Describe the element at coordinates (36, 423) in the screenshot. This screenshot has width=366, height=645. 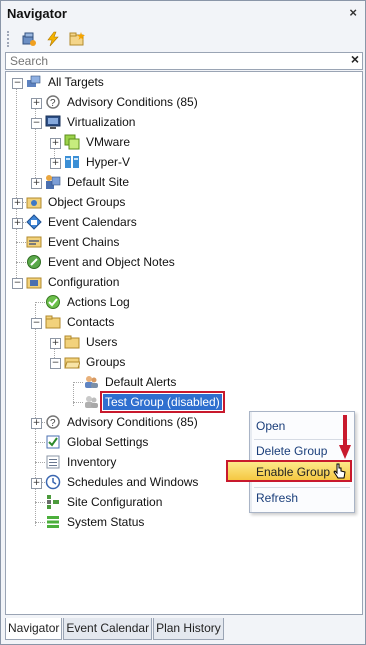
I see `expand-advisory-conditions-2: +` at that location.